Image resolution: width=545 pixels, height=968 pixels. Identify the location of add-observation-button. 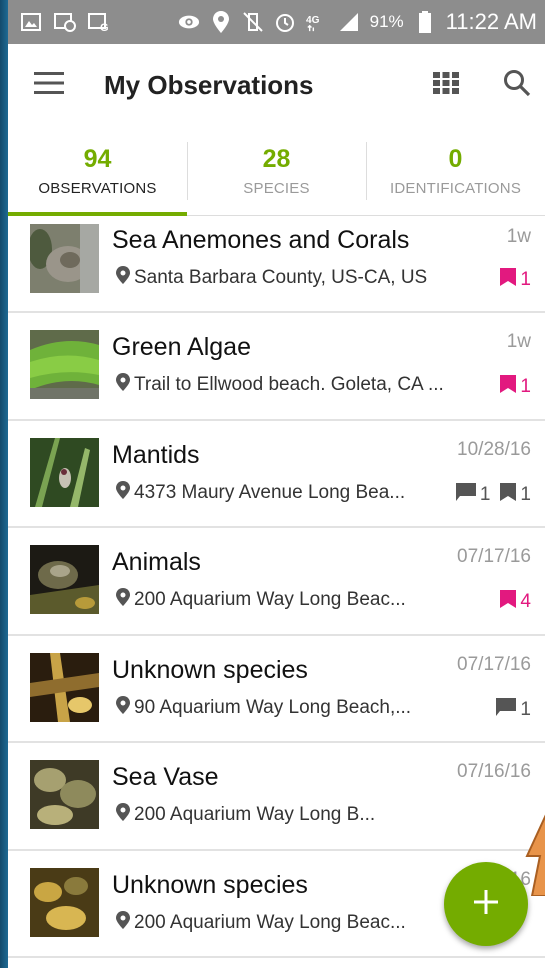
(486, 904).